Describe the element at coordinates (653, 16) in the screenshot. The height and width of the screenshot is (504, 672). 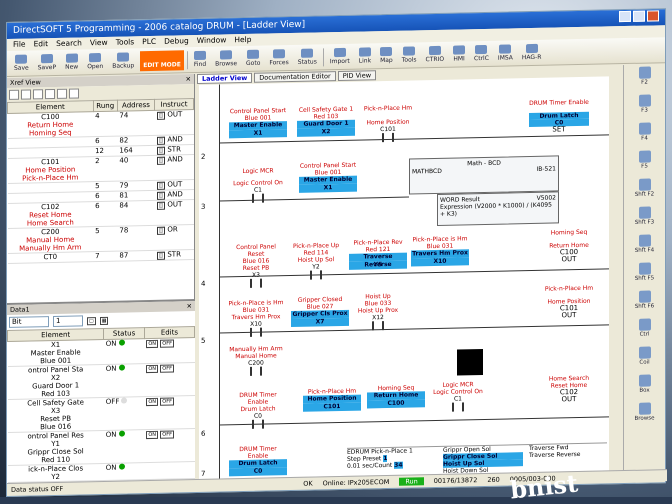
I see `close-button` at that location.